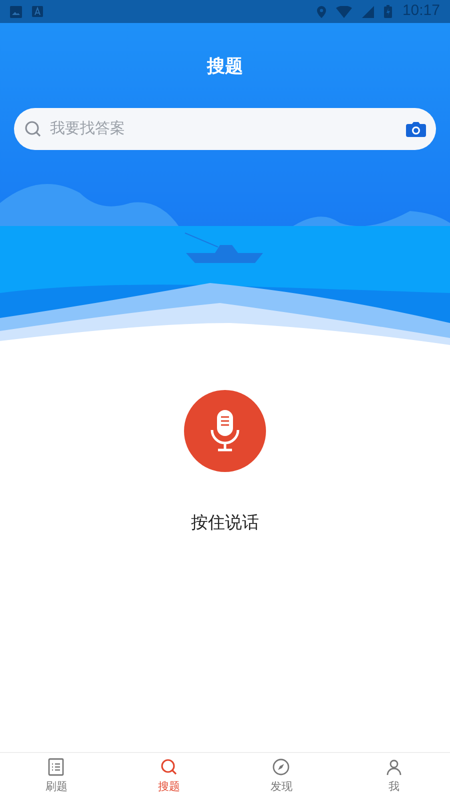 The image size is (450, 800). What do you see at coordinates (321, 12) in the screenshot?
I see `location-icon` at bounding box center [321, 12].